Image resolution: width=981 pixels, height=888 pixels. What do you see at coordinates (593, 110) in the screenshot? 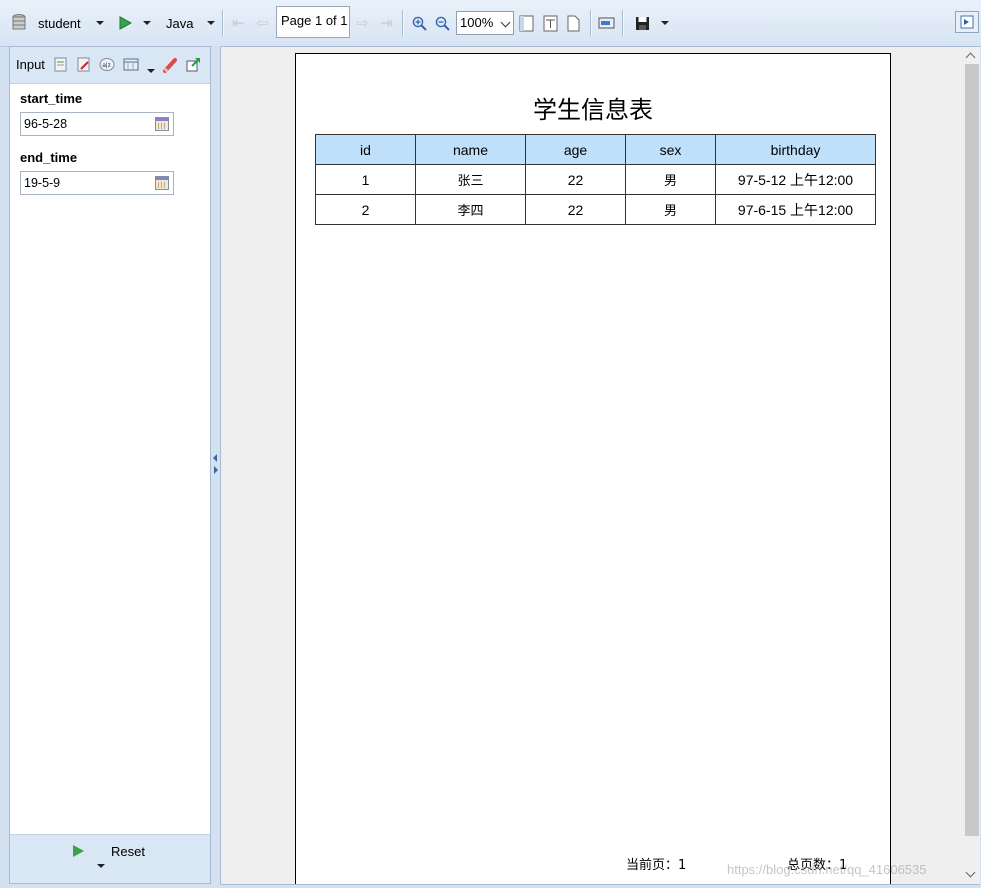
I see `report-title: 学生信息表` at bounding box center [593, 110].